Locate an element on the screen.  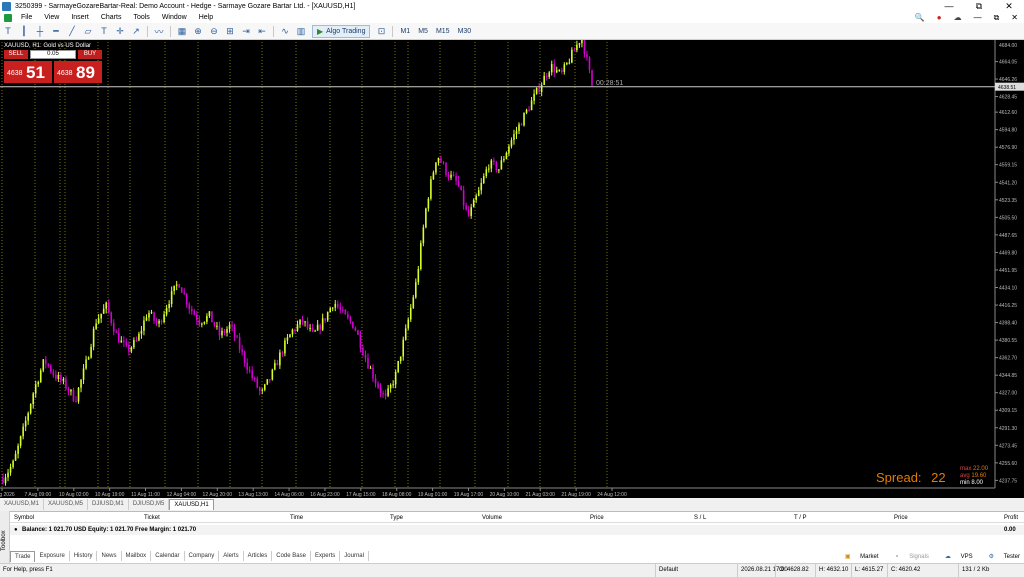
menu-insert: Insert is located at coordinates (80, 17).